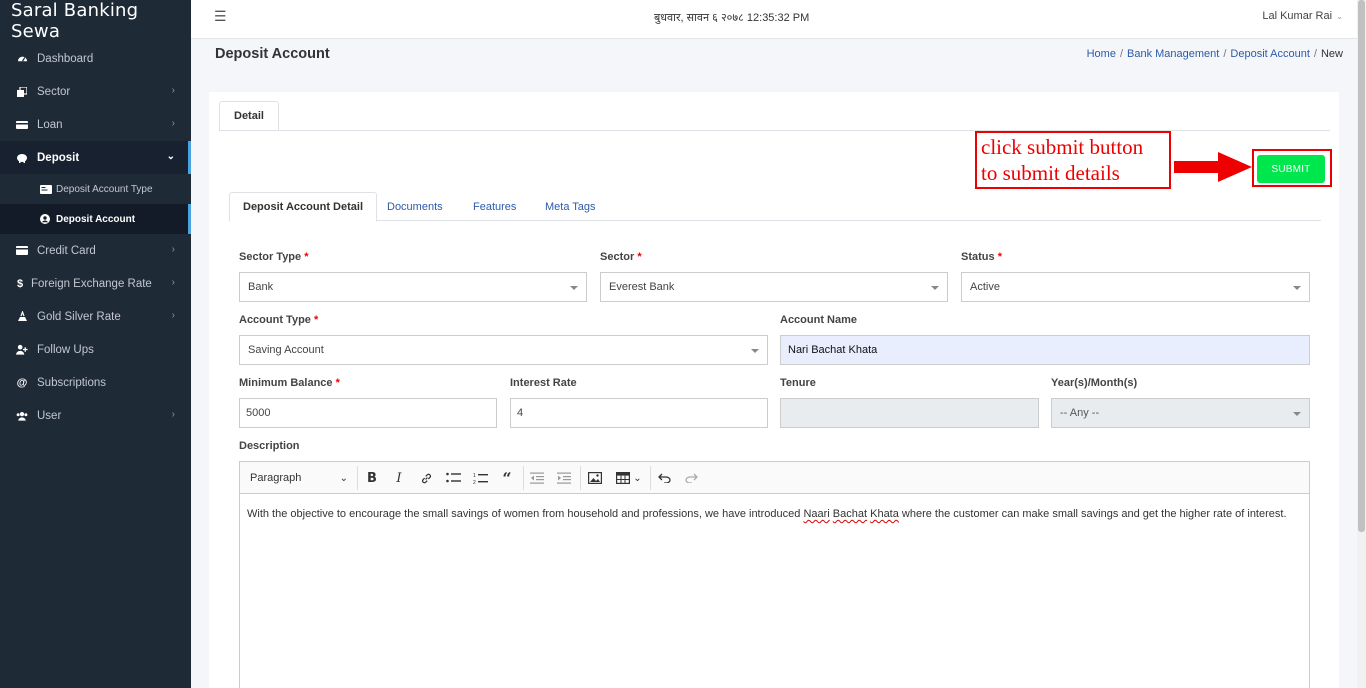 This screenshot has height=688, width=1366. What do you see at coordinates (1135, 287) in the screenshot?
I see `status-select: Active` at bounding box center [1135, 287].